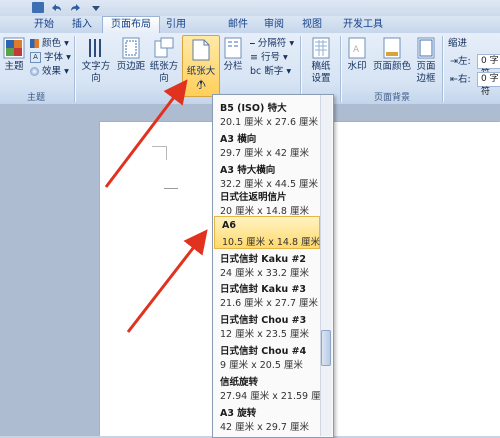 Image resolution: width=500 pixels, height=438 pixels. What do you see at coordinates (76, 7) in the screenshot?
I see `redo-icon` at bounding box center [76, 7].